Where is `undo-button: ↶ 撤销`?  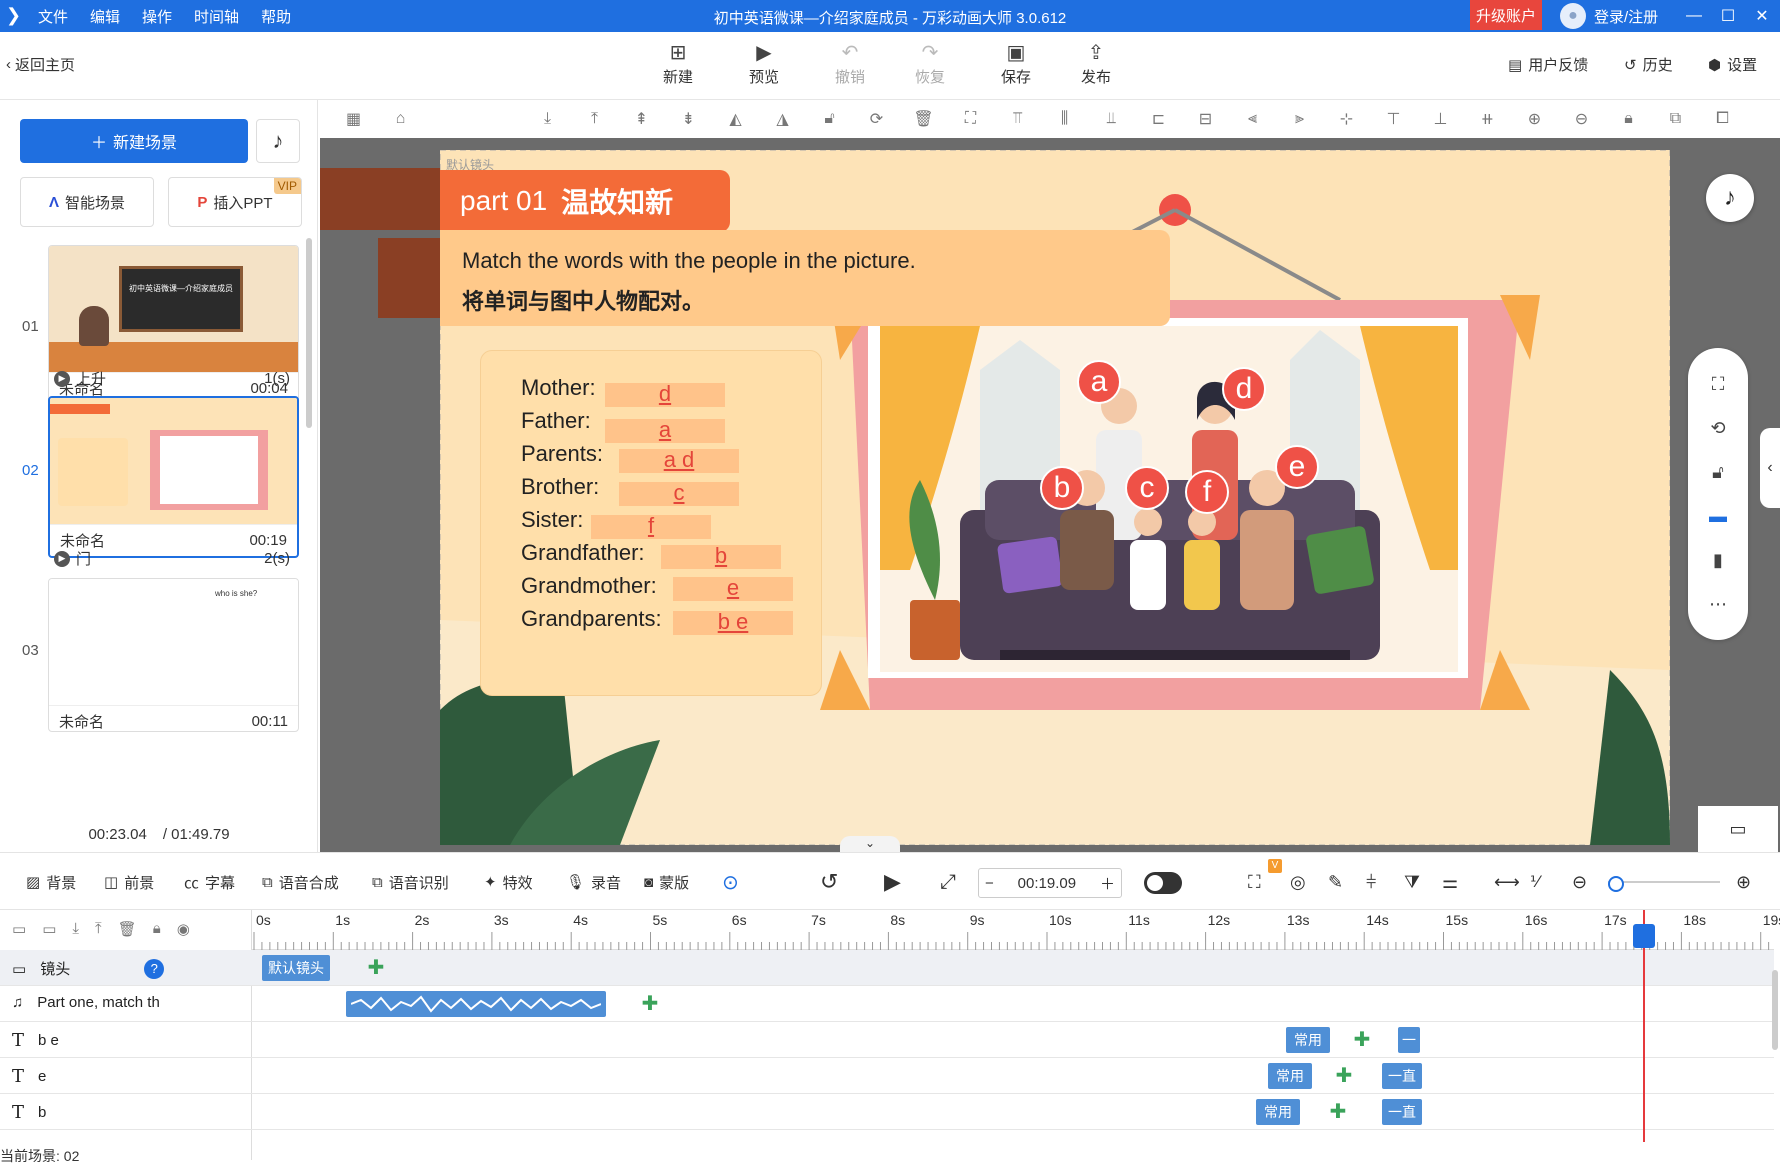
undo-button: ↶ 撤销 is located at coordinates (850, 63).